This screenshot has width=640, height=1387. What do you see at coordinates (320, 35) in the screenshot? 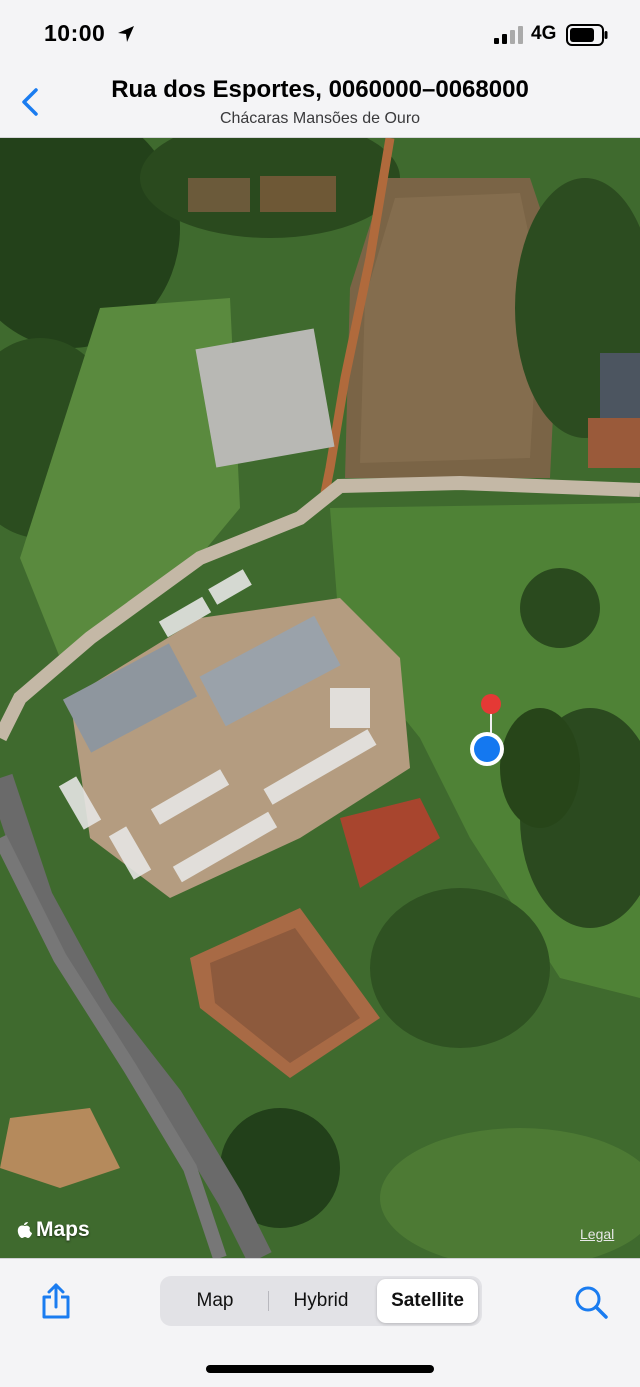
I see `status-bar: 10:00 4G` at bounding box center [320, 35].